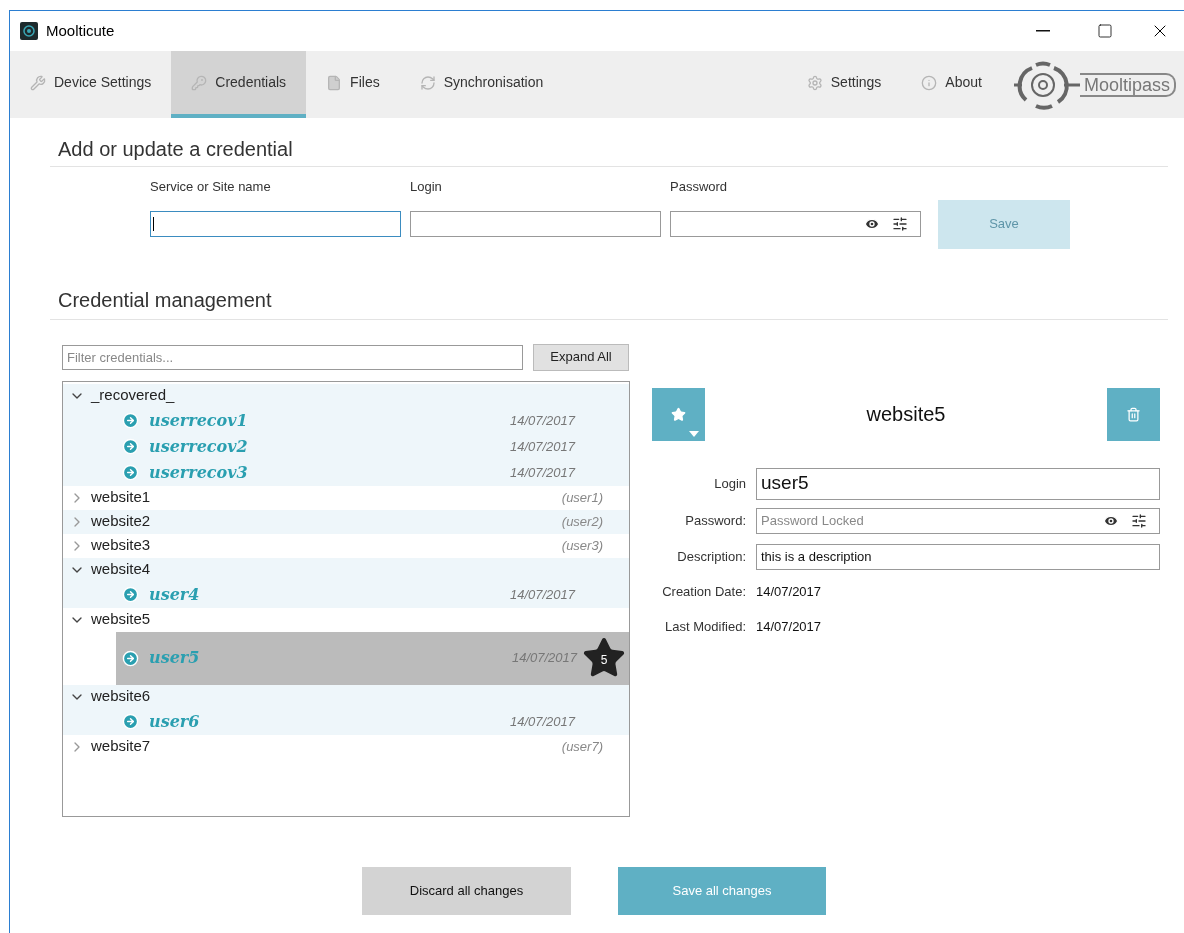 This screenshot has height=933, width=1184. I want to click on app-icon, so click(29, 31).